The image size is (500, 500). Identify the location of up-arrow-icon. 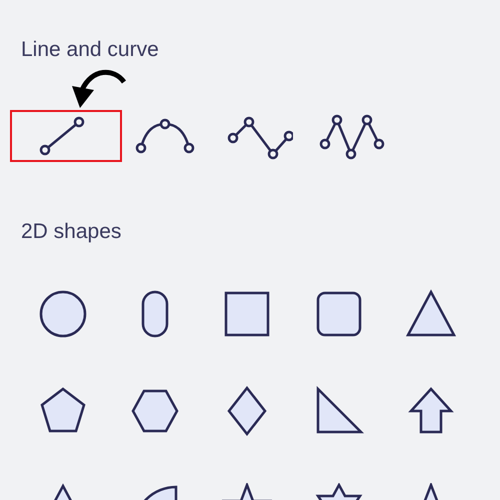
(431, 411).